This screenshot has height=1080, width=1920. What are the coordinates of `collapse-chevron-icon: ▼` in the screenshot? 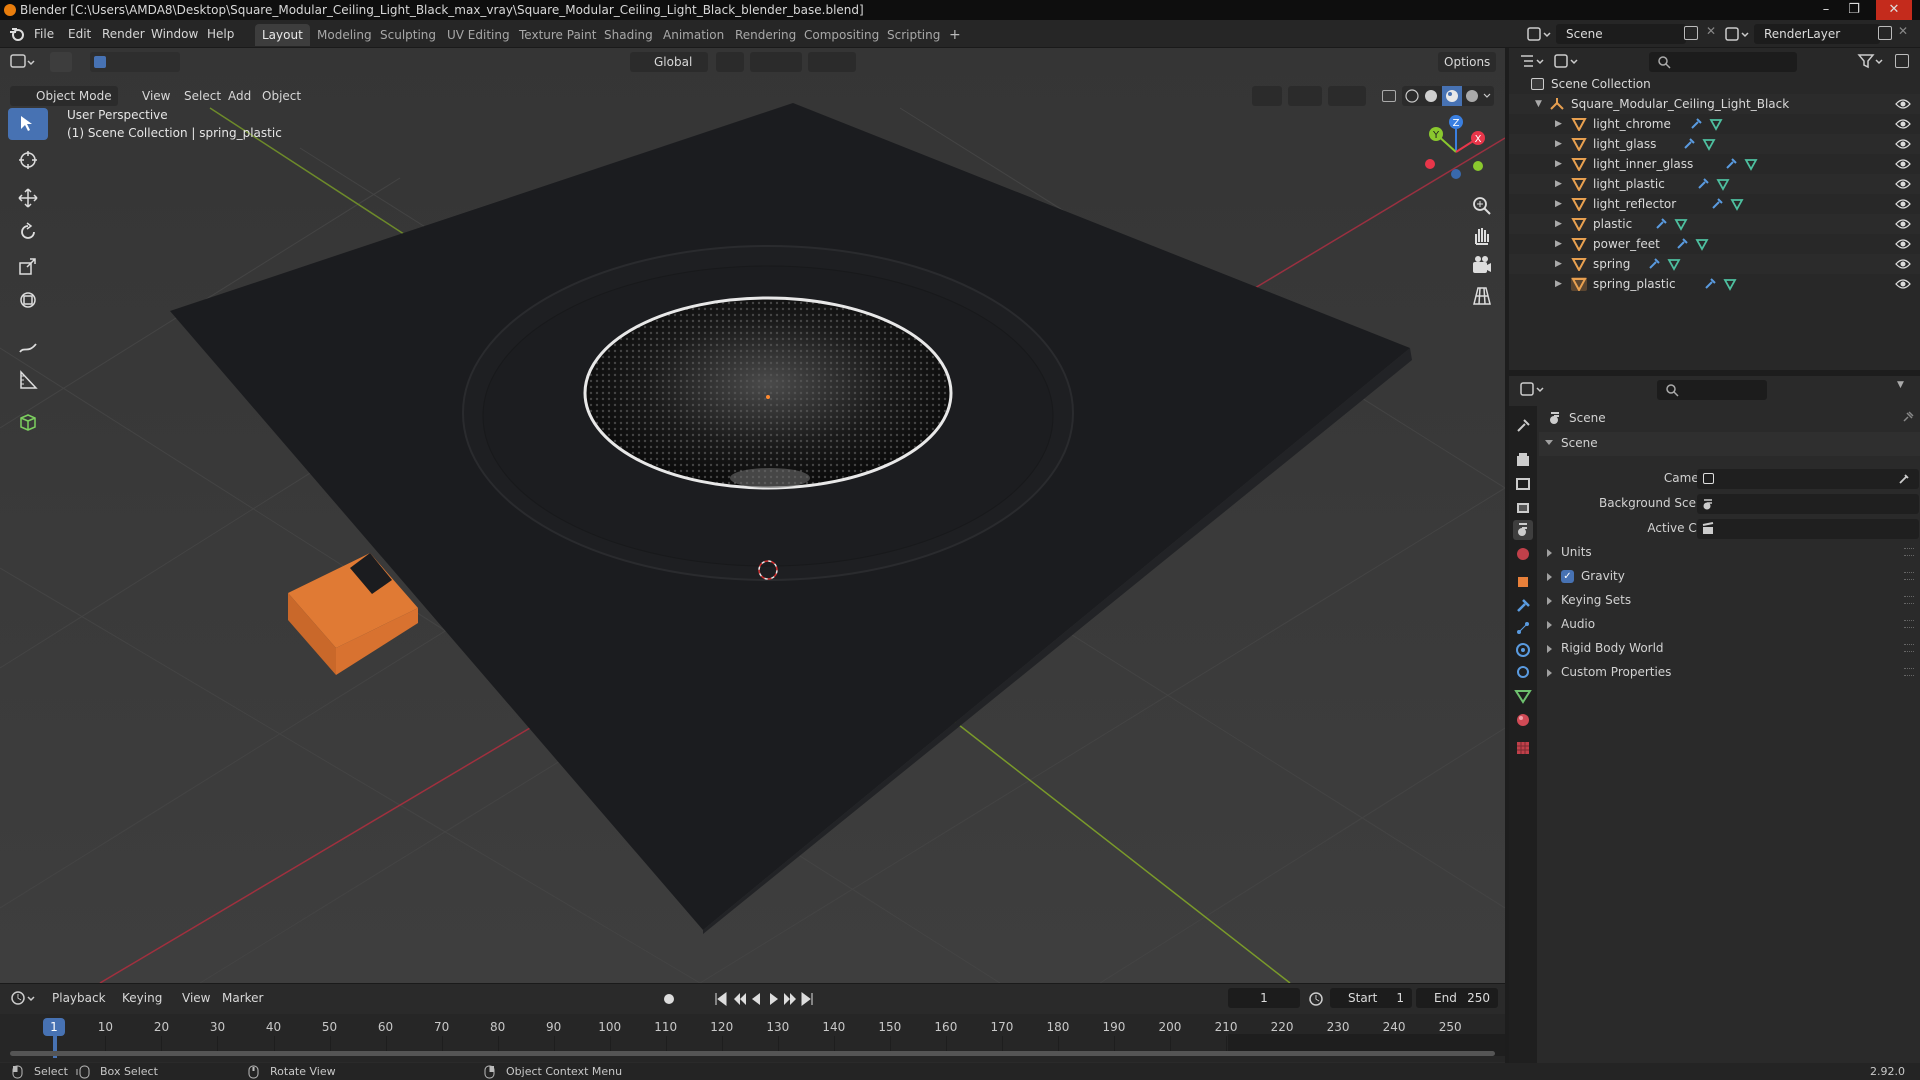 It's located at (1538, 104).